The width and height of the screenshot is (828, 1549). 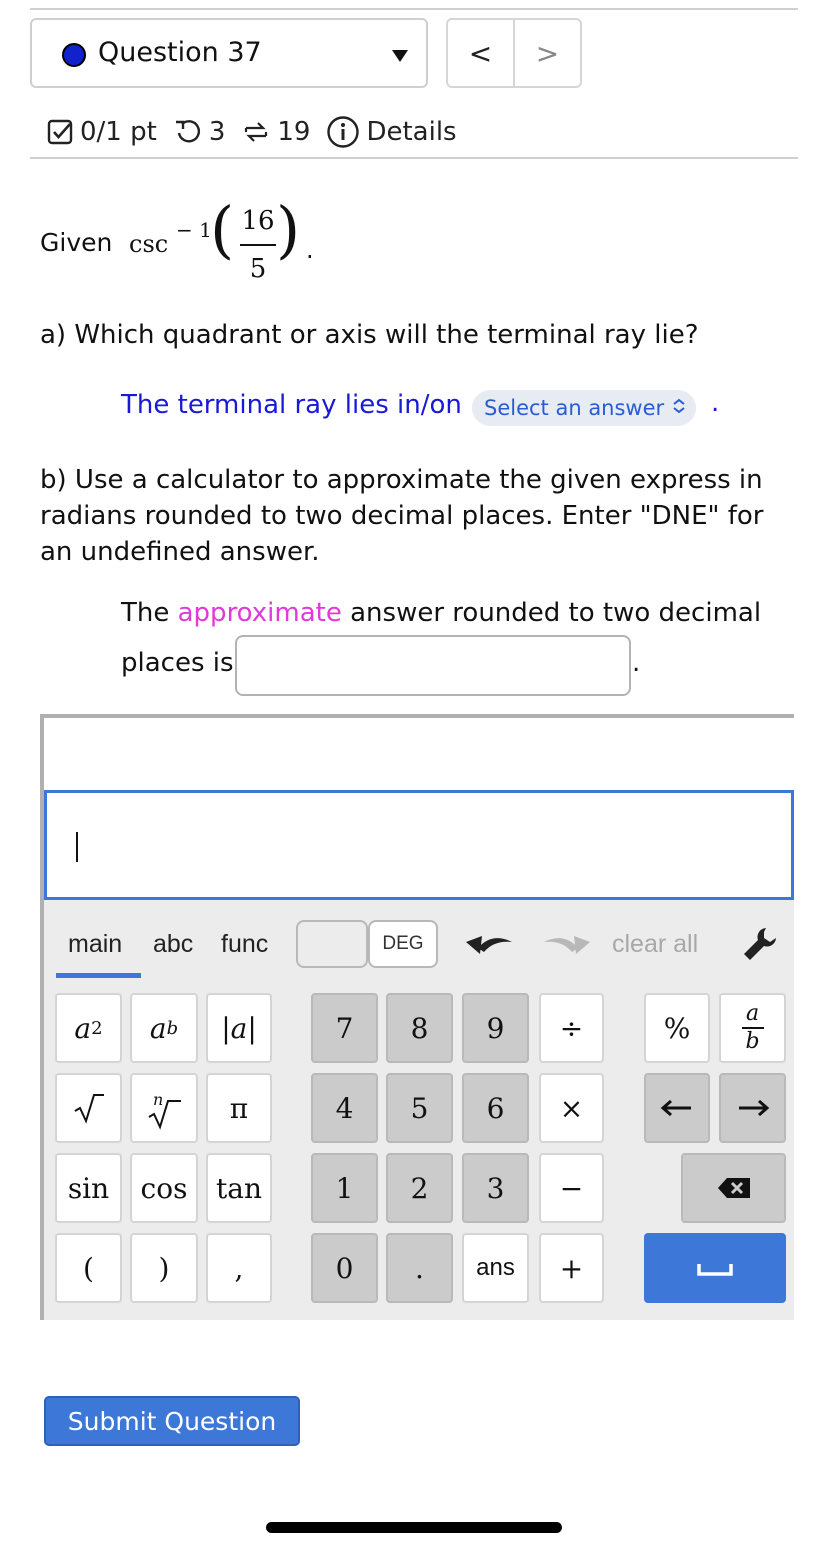 I want to click on quadrant-select: Select an answer, so click(x=584, y=408).